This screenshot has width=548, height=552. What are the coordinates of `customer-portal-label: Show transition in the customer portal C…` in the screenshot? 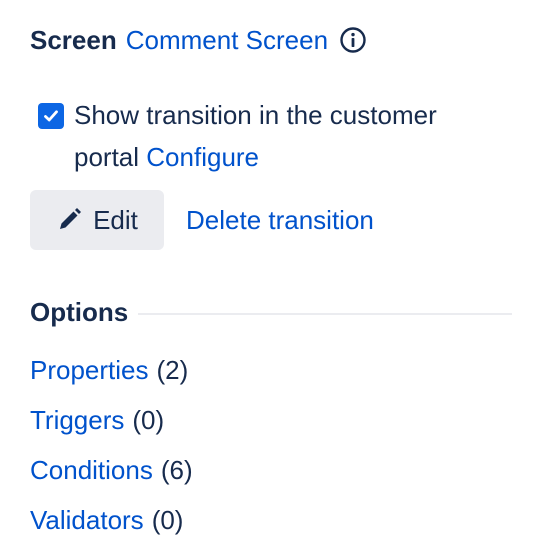 It's located at (291, 136).